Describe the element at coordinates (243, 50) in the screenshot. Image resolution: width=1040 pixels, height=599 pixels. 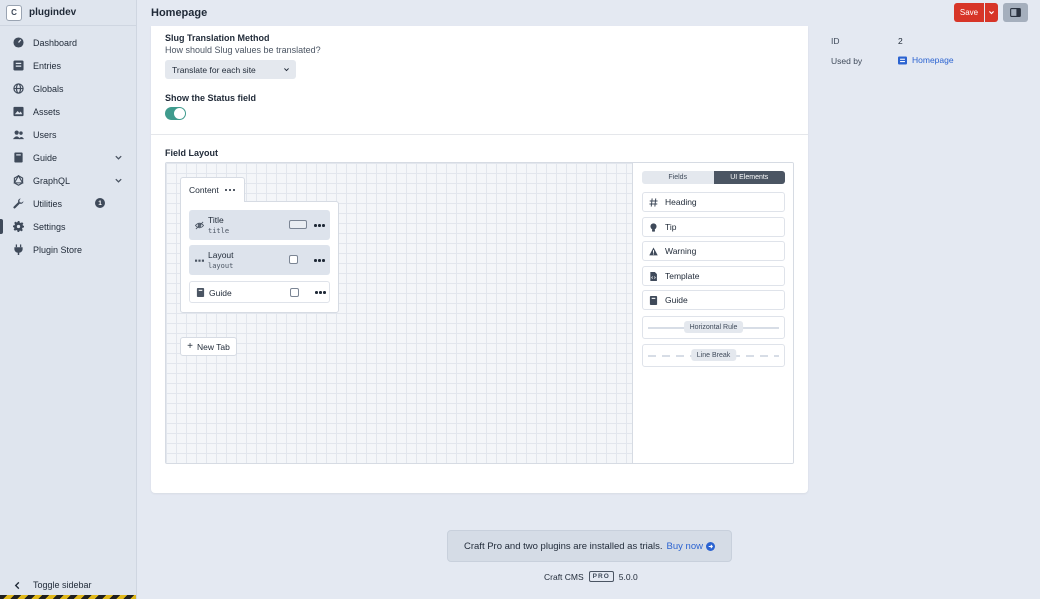
I see `slug-translation-help: How should Slug values be translated?` at that location.